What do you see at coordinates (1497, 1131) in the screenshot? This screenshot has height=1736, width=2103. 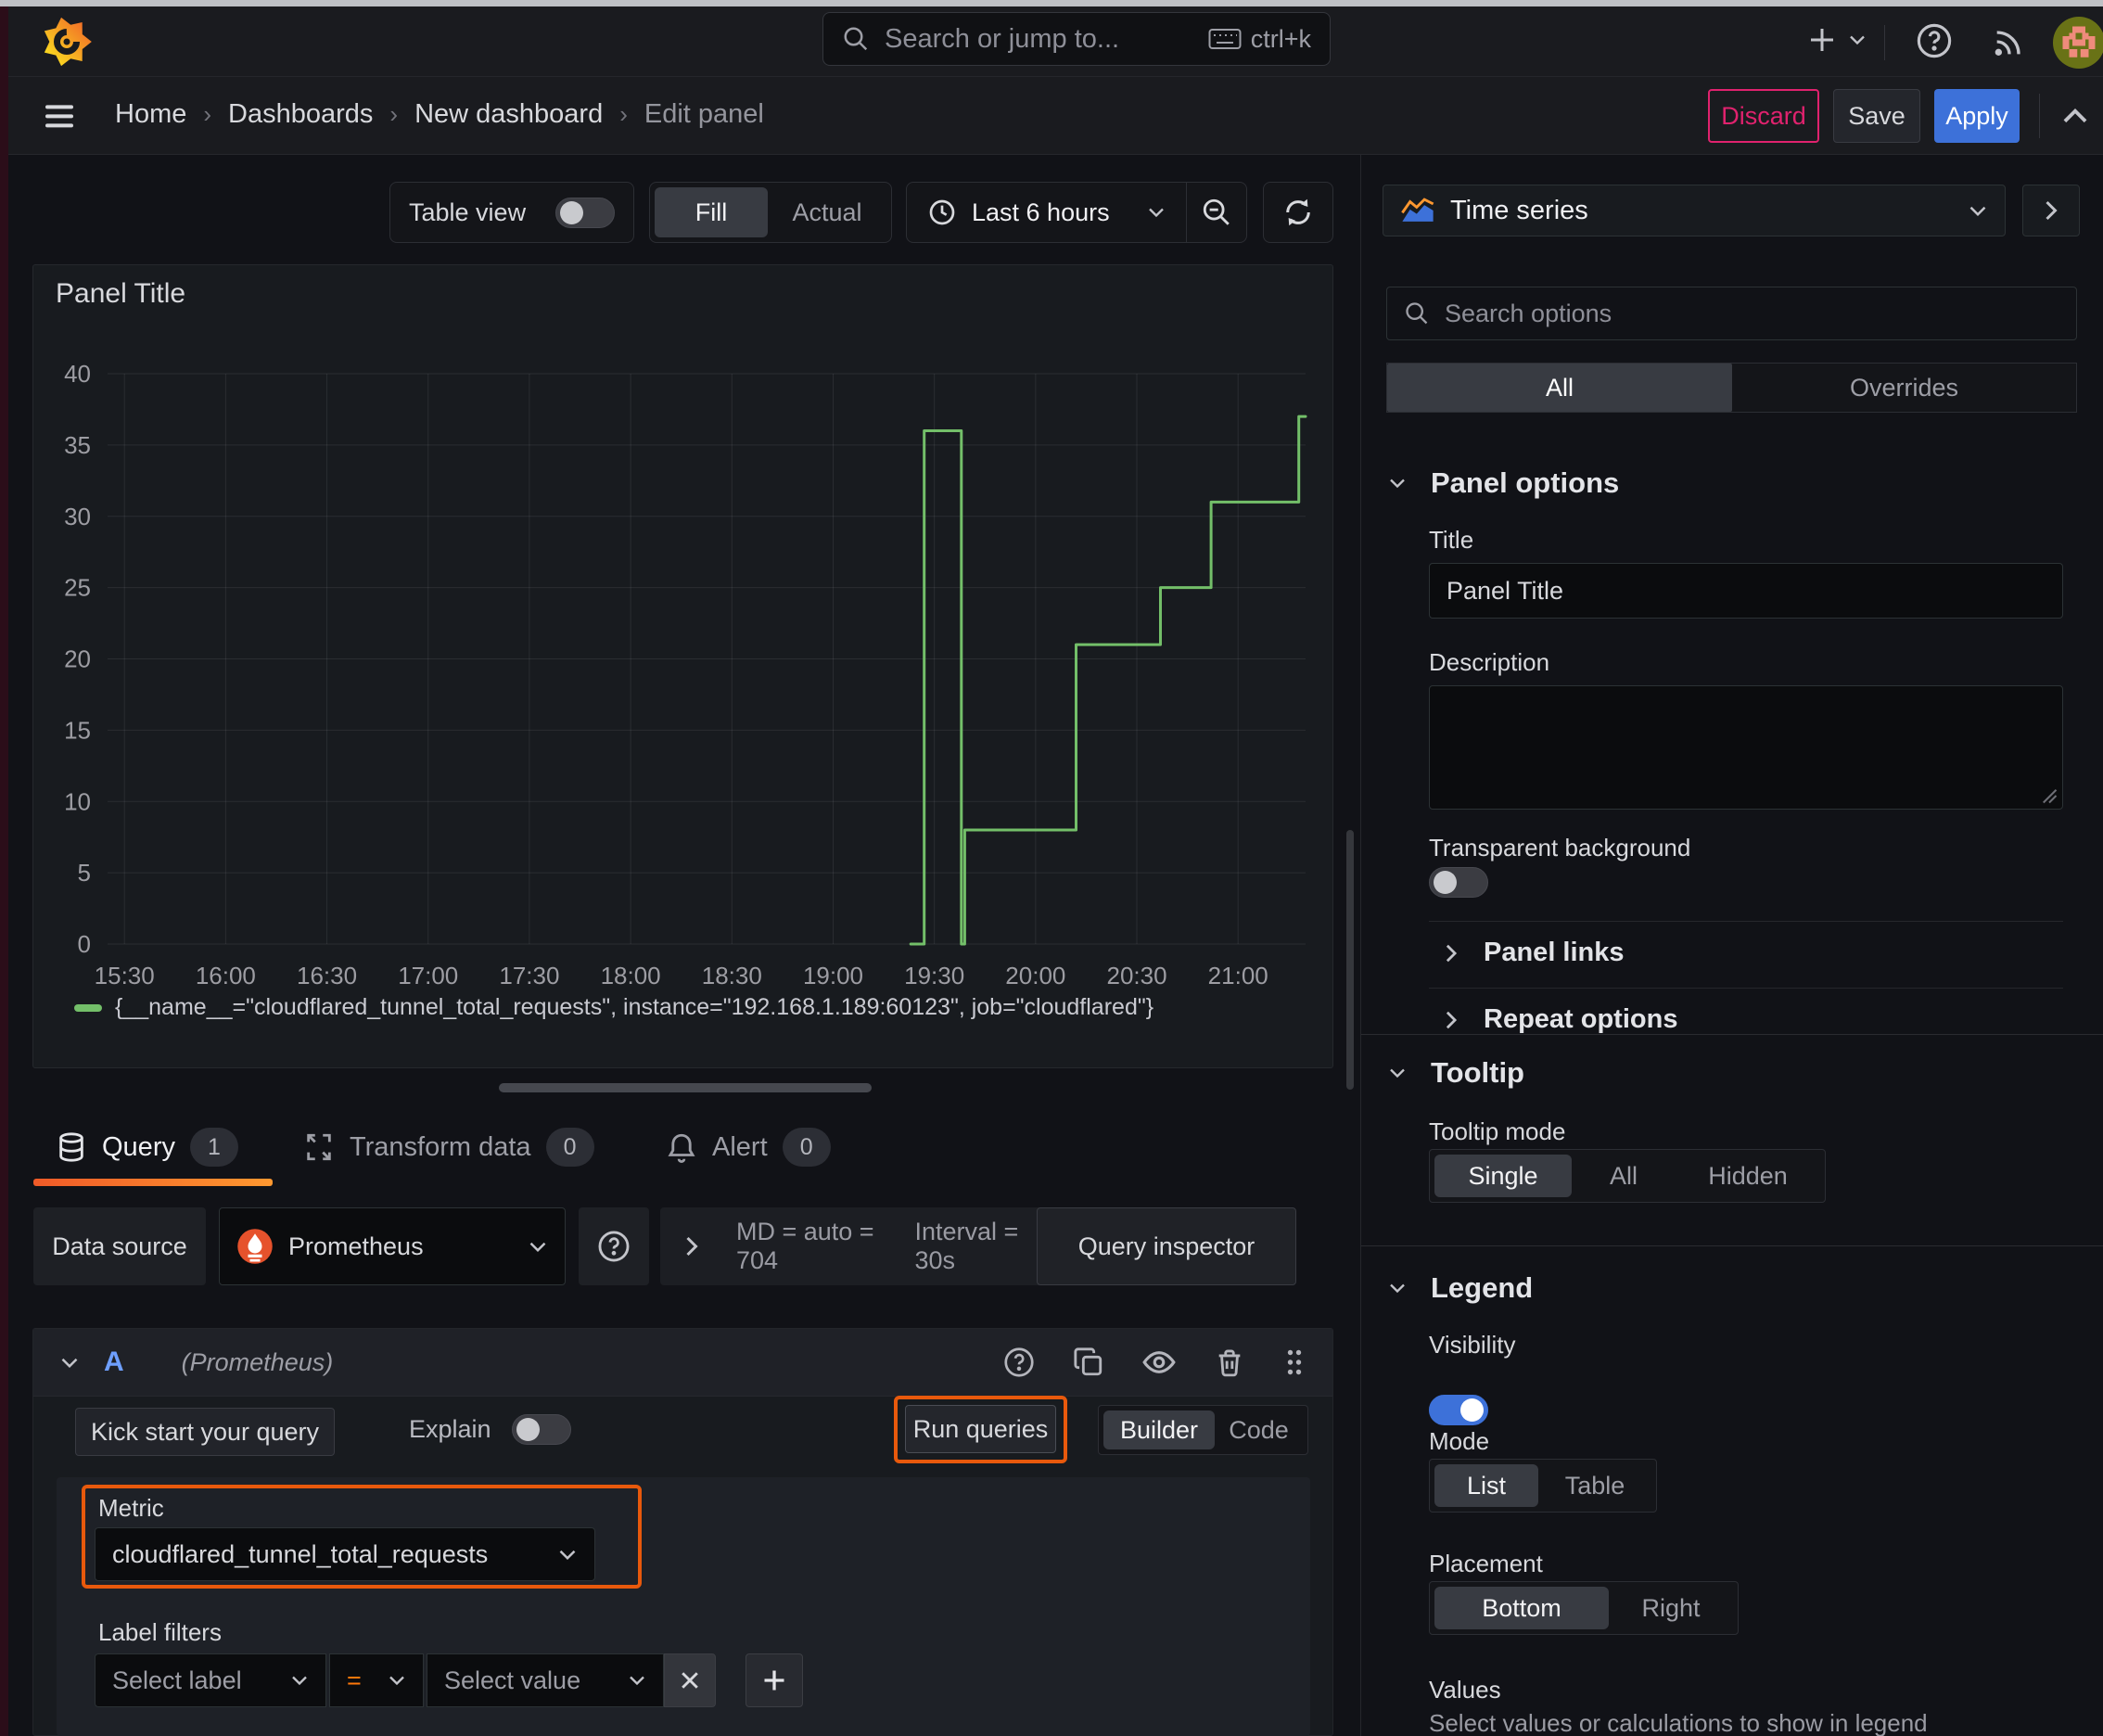 I see `tooltip-mode-label: Tooltip mode` at bounding box center [1497, 1131].